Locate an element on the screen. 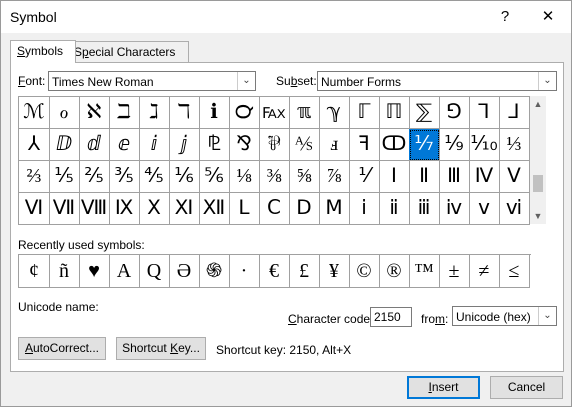 The height and width of the screenshot is (407, 572). symbol-cell: ⅋ is located at coordinates (244, 145).